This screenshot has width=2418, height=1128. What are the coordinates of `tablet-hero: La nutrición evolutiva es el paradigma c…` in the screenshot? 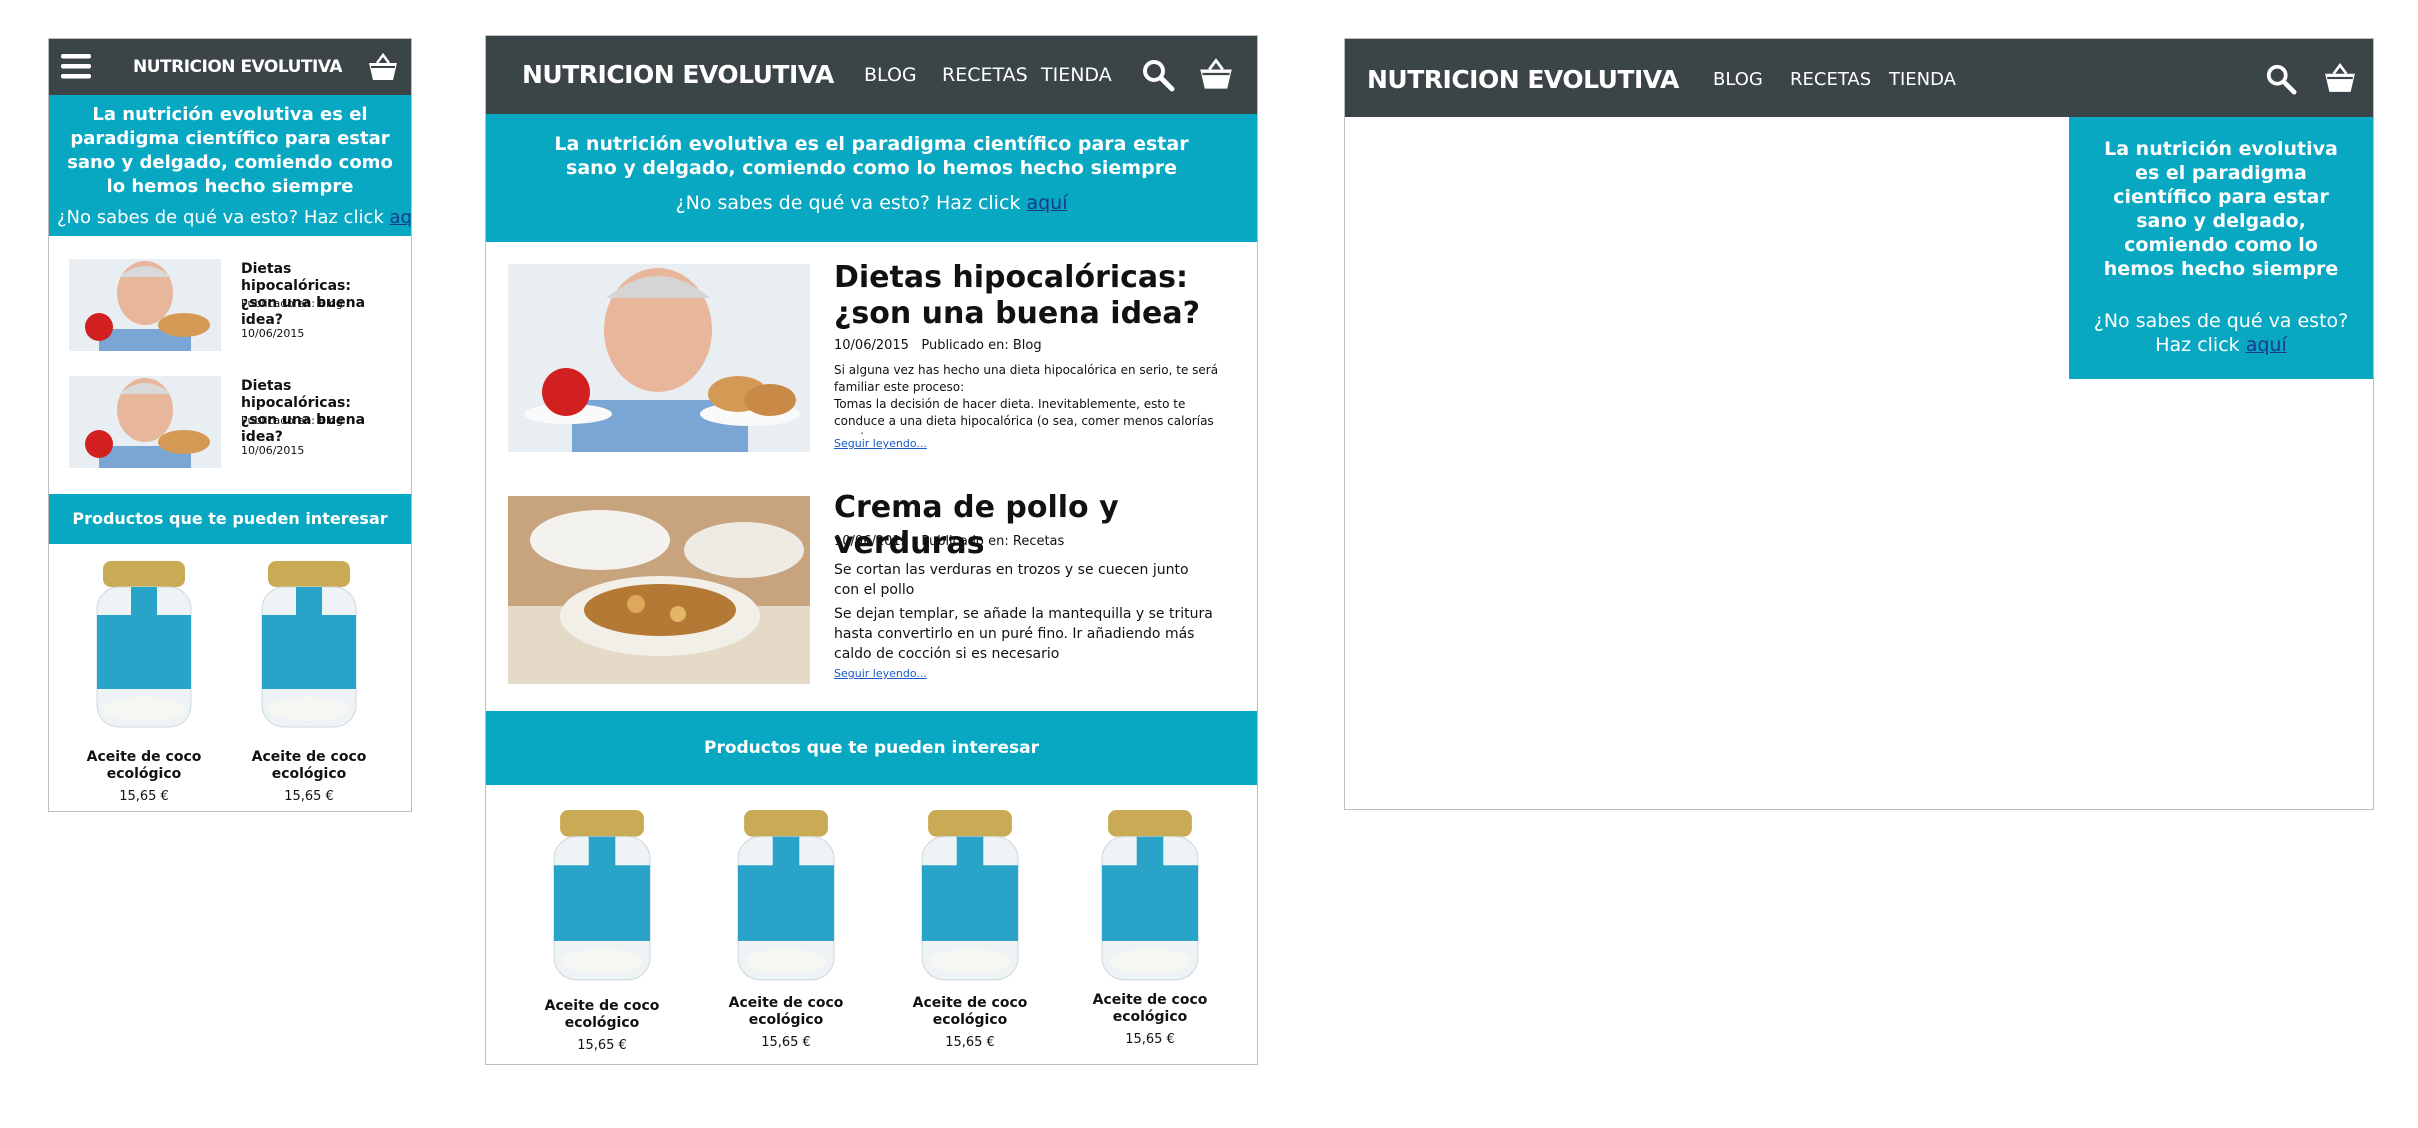 It's located at (871, 178).